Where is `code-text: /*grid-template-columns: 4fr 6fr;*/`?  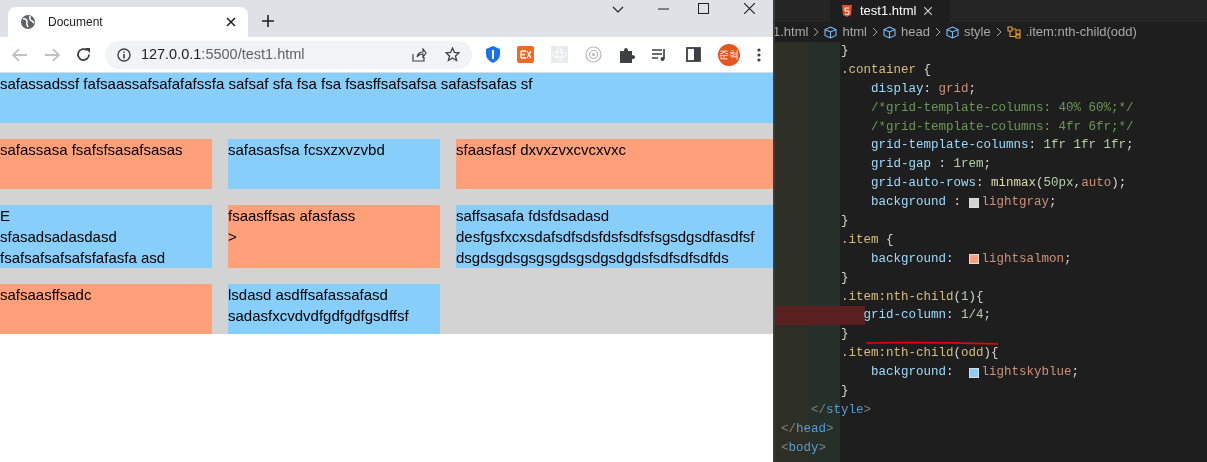 code-text: /*grid-template-columns: 4fr 6fr;*/ is located at coordinates (1002, 127).